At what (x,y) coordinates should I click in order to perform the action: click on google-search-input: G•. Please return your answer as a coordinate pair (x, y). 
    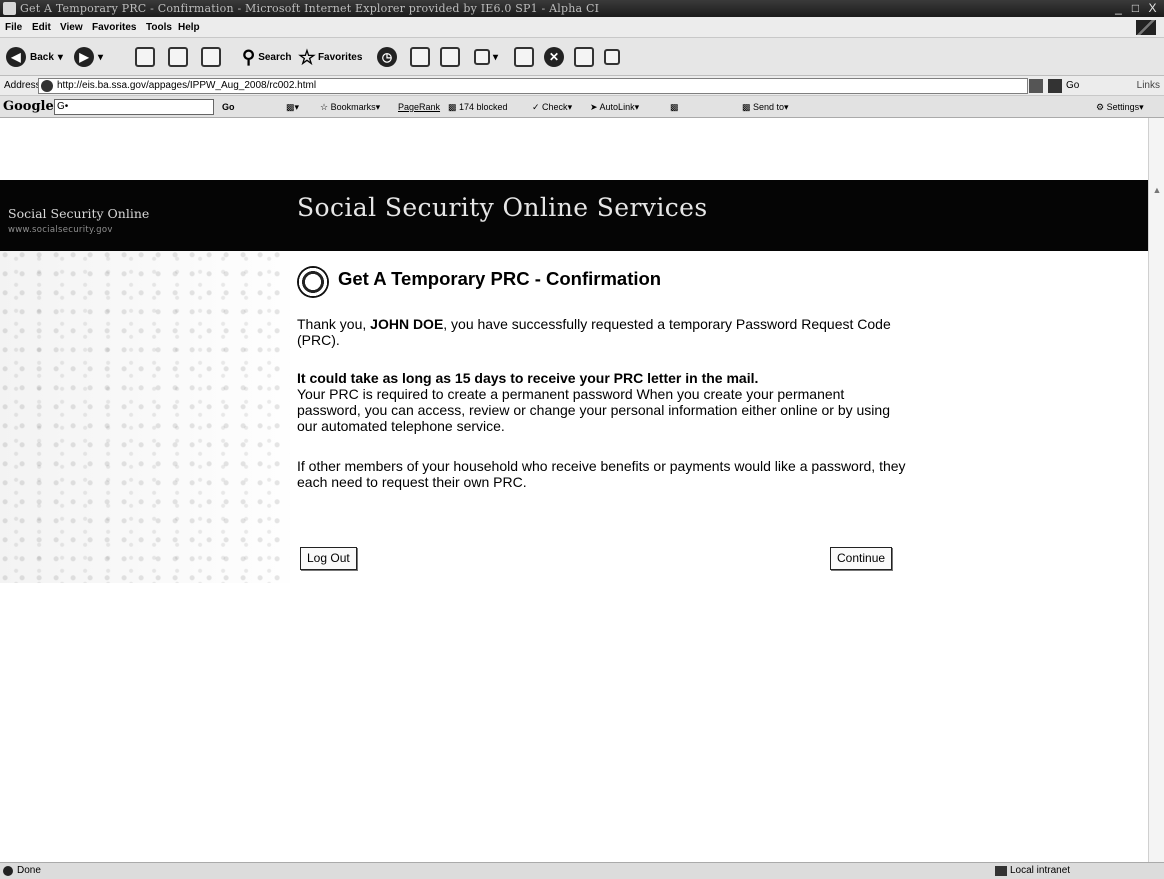
    Looking at the image, I should click on (134, 107).